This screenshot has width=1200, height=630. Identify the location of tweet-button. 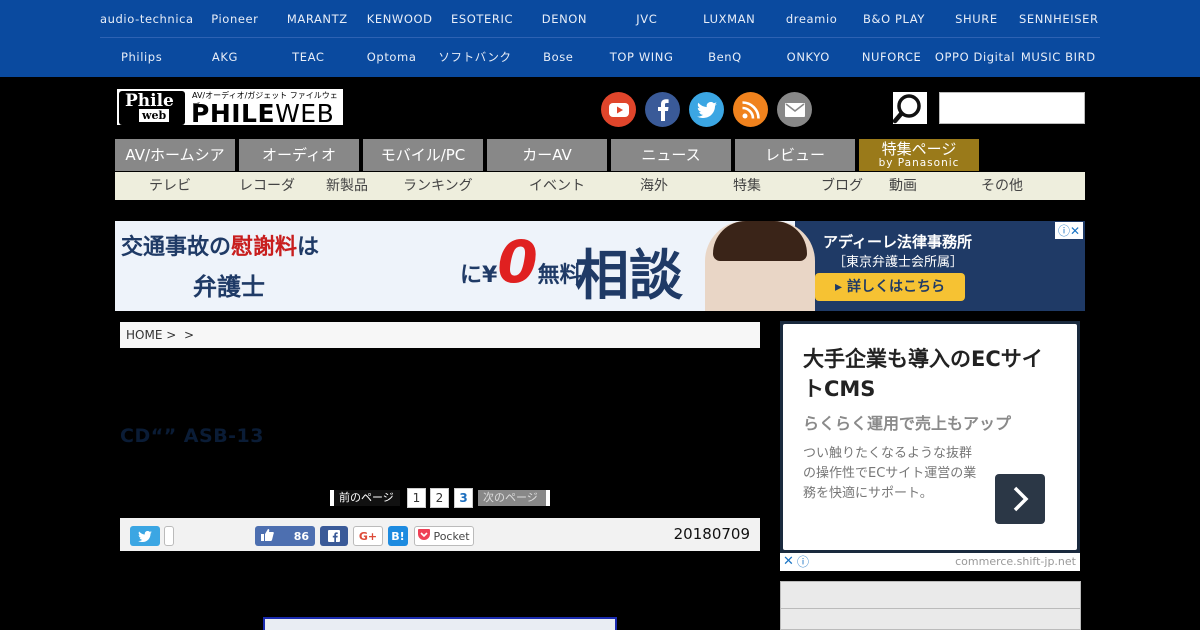
(145, 536).